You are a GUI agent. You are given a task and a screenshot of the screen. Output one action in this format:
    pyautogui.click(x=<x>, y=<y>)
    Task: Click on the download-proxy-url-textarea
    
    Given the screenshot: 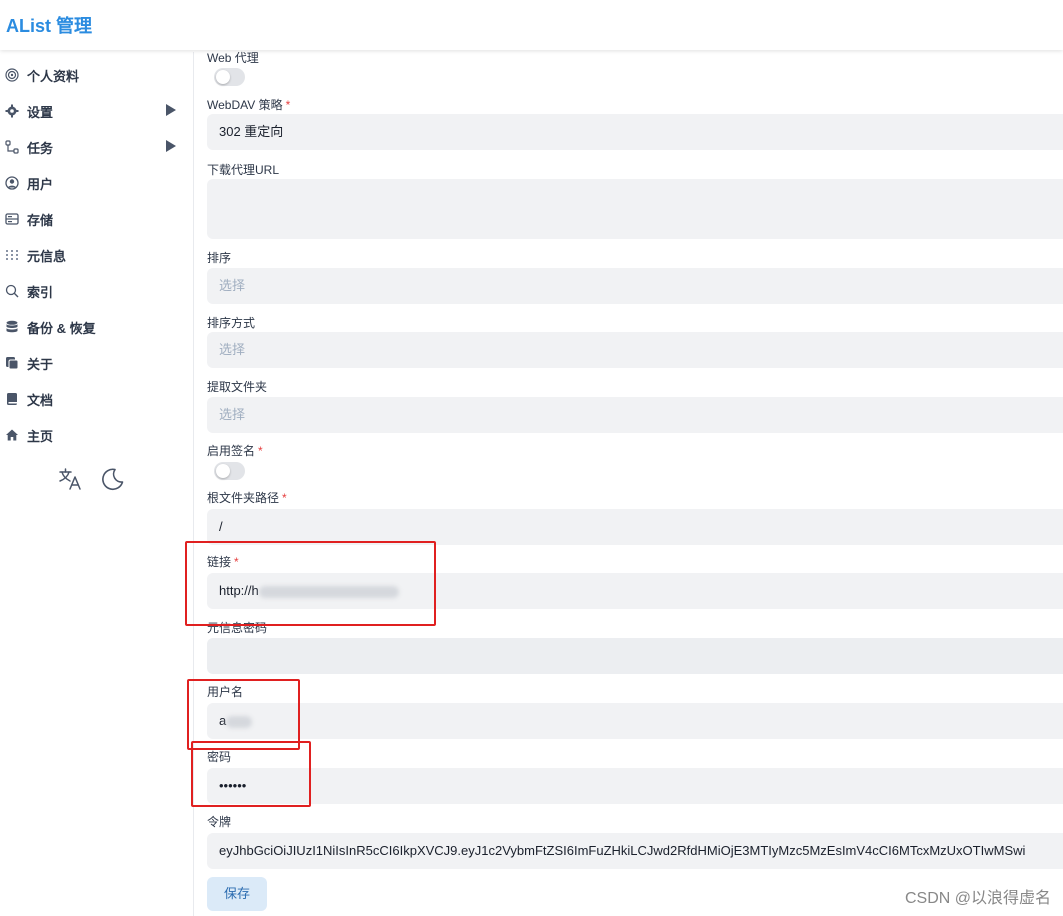 What is the action you would take?
    pyautogui.click(x=635, y=209)
    